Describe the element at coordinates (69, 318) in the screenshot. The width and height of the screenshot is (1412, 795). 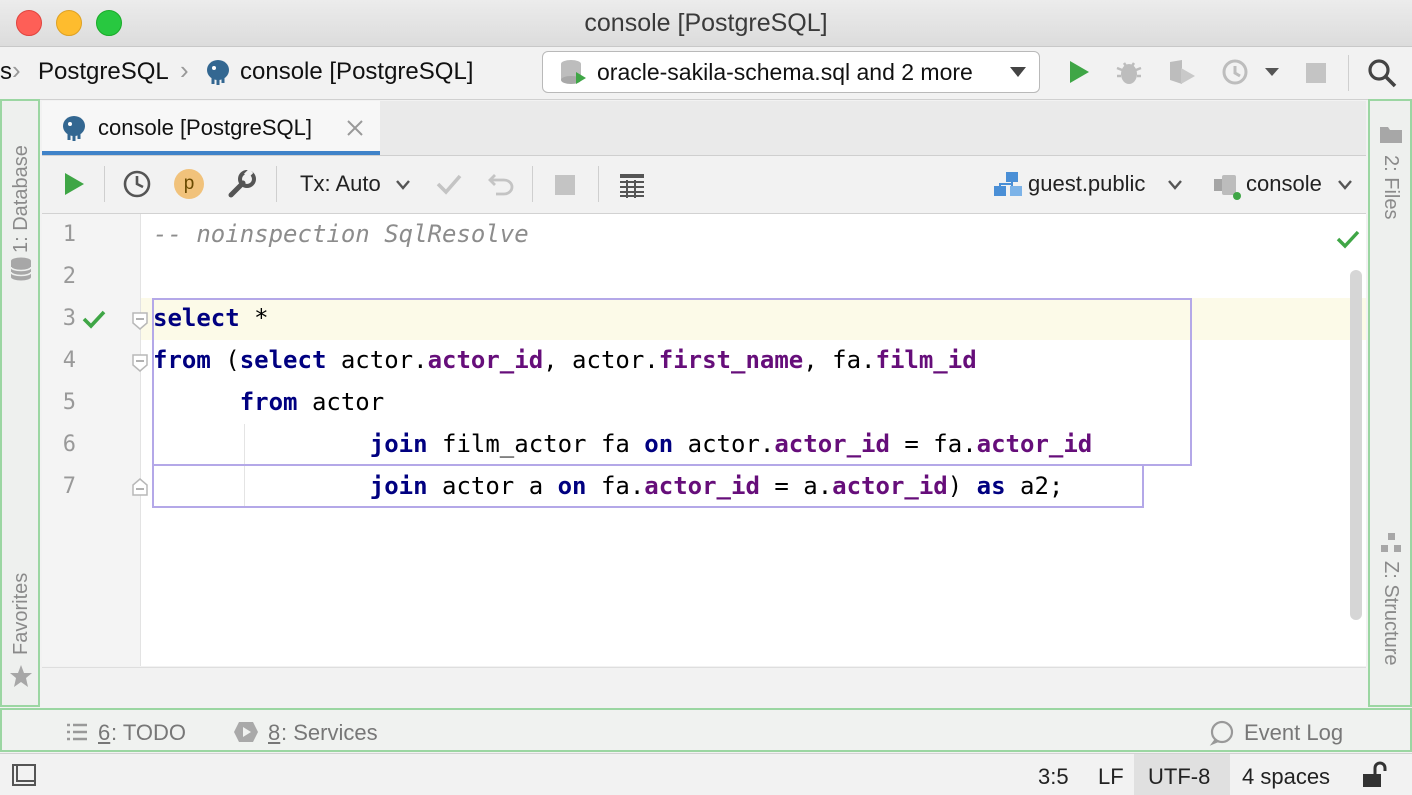
I see `line-number: 3` at that location.